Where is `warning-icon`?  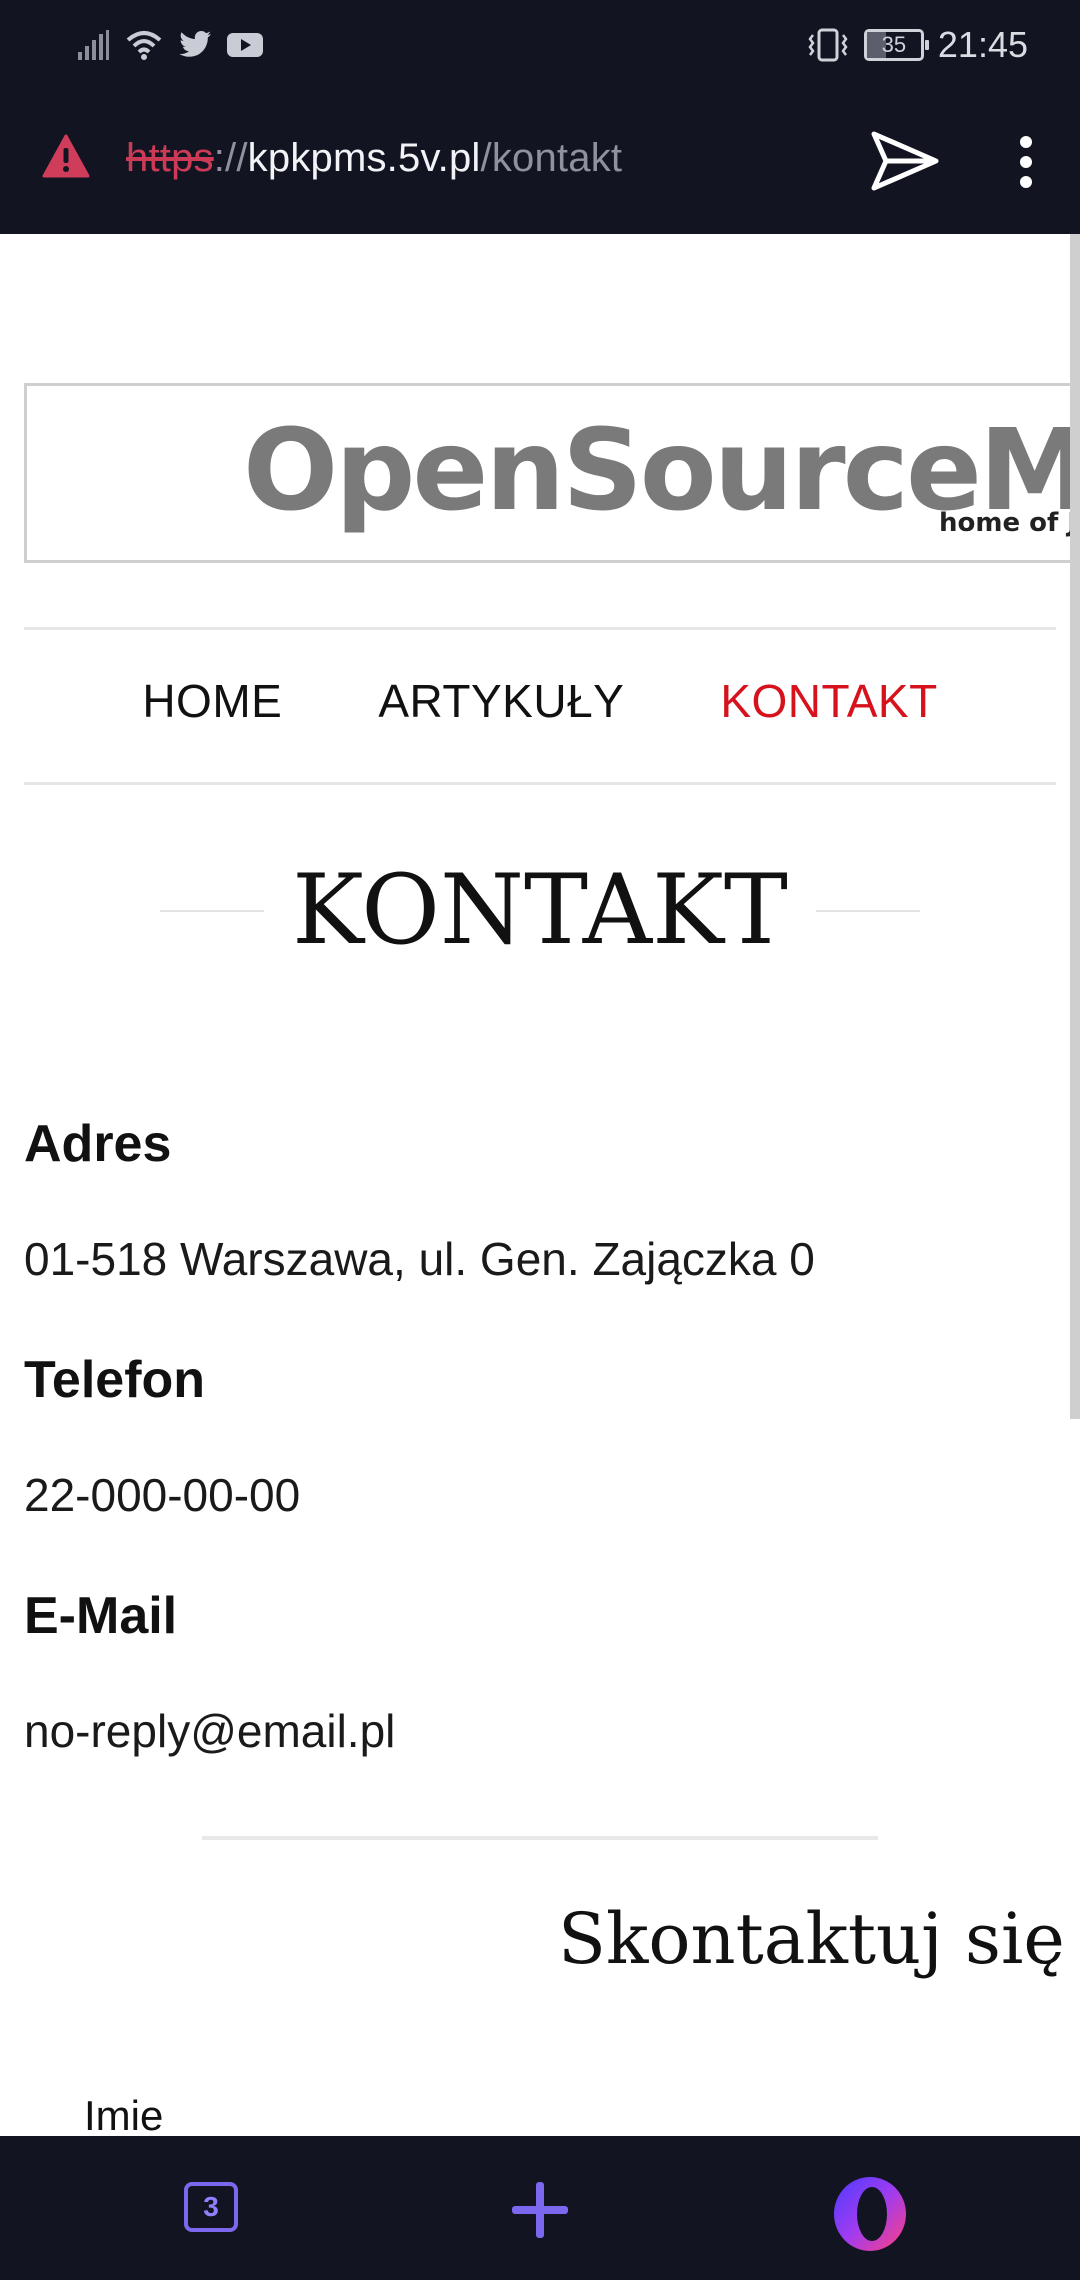 warning-icon is located at coordinates (66, 156).